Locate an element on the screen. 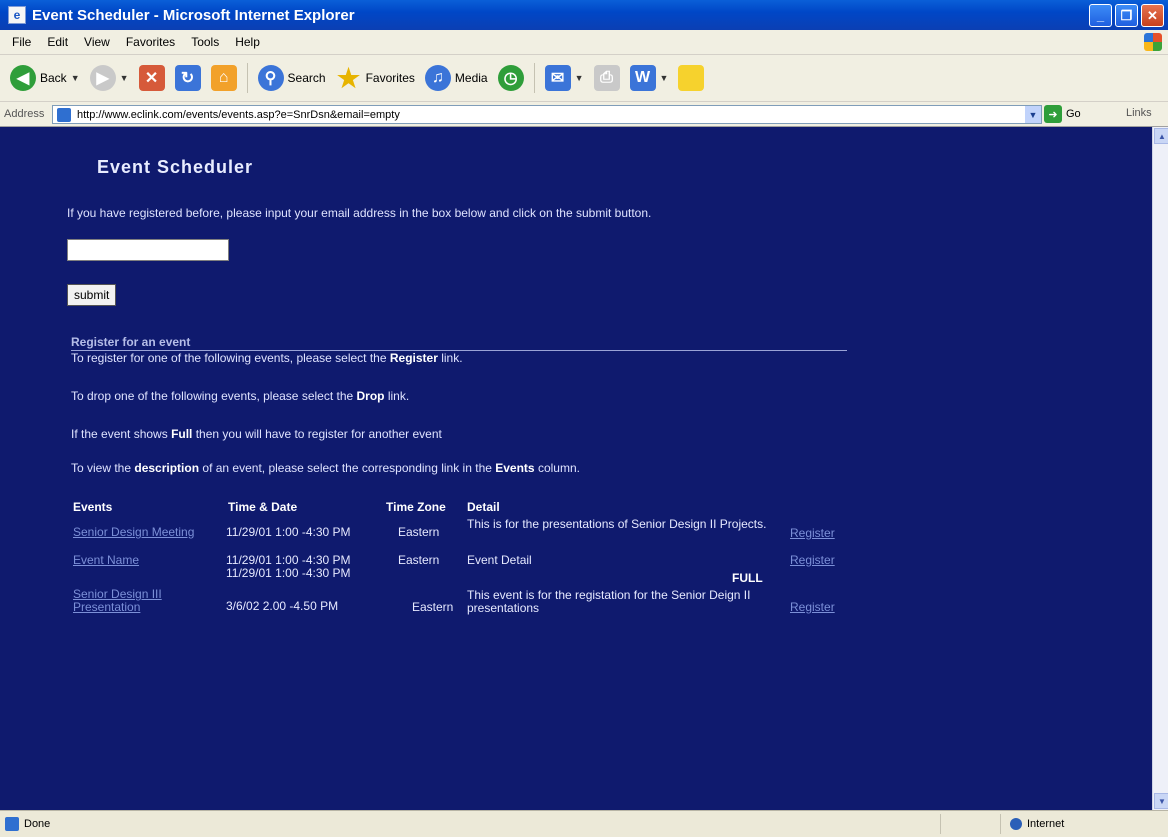 The image size is (1168, 837). zone-label: Internet is located at coordinates (1046, 824).